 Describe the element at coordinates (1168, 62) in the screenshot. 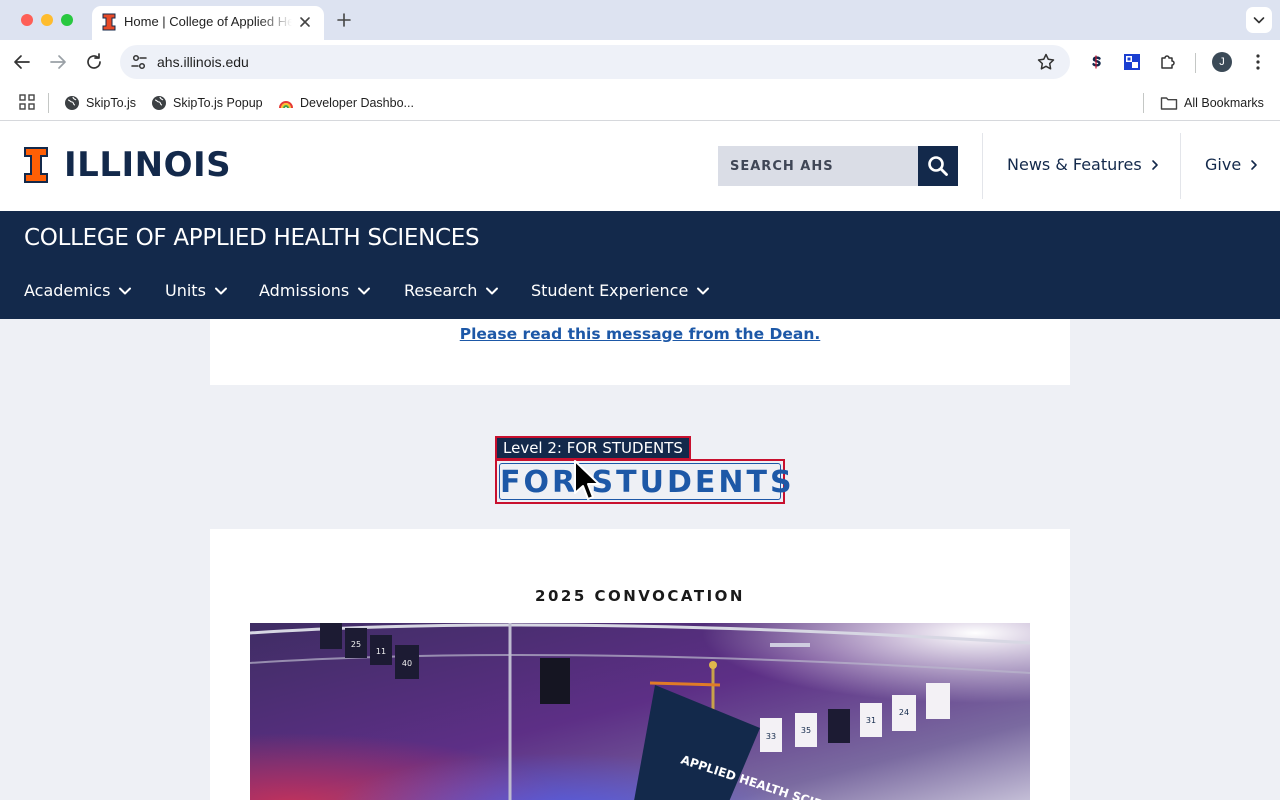

I see `extensions-puzzle-icon` at that location.